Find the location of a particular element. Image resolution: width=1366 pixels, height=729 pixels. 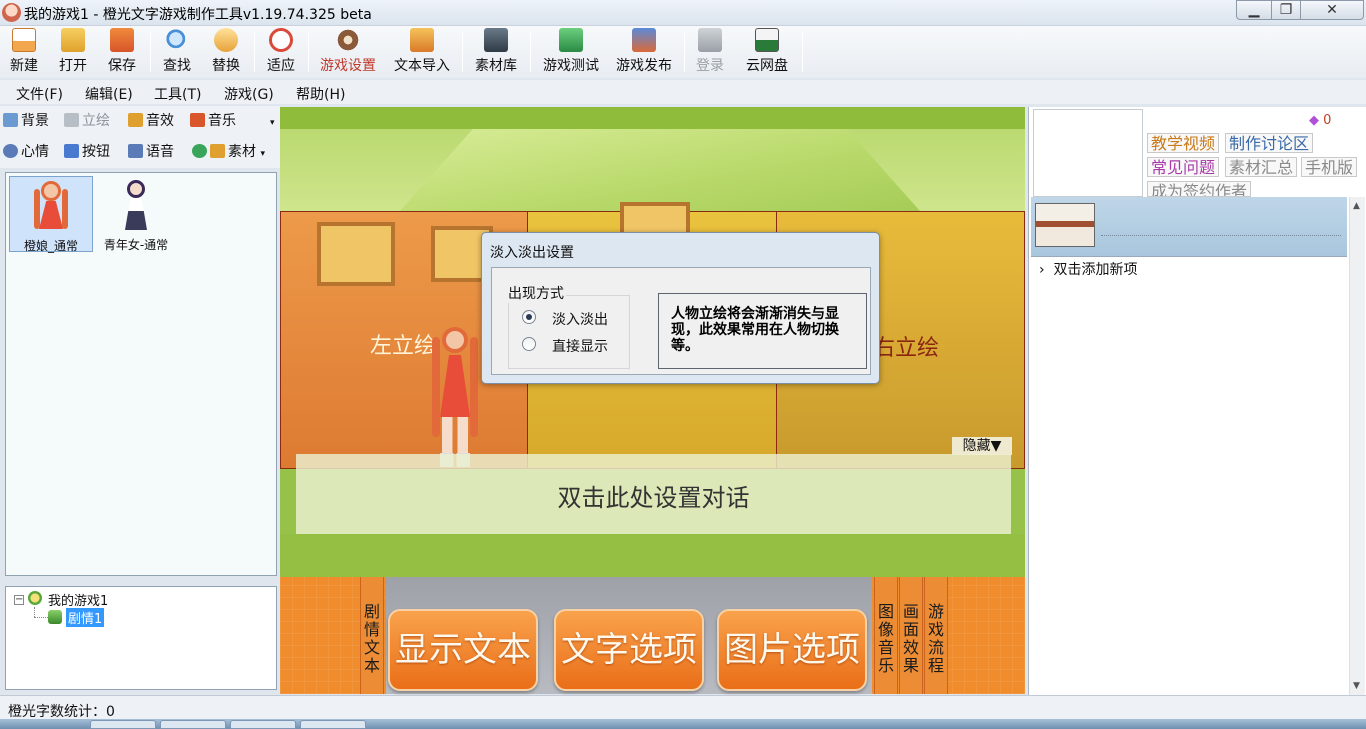

direct-show-radio is located at coordinates (529, 344).